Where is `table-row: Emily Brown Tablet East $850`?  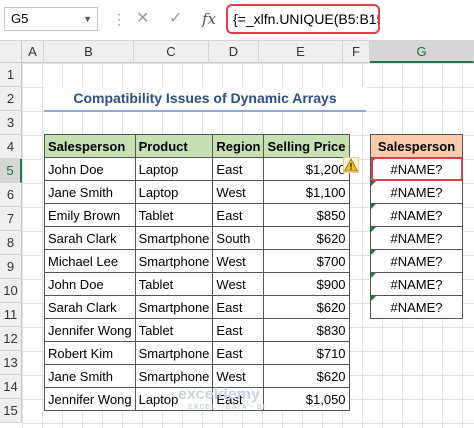
table-row: Emily Brown Tablet East $850 is located at coordinates (197, 215).